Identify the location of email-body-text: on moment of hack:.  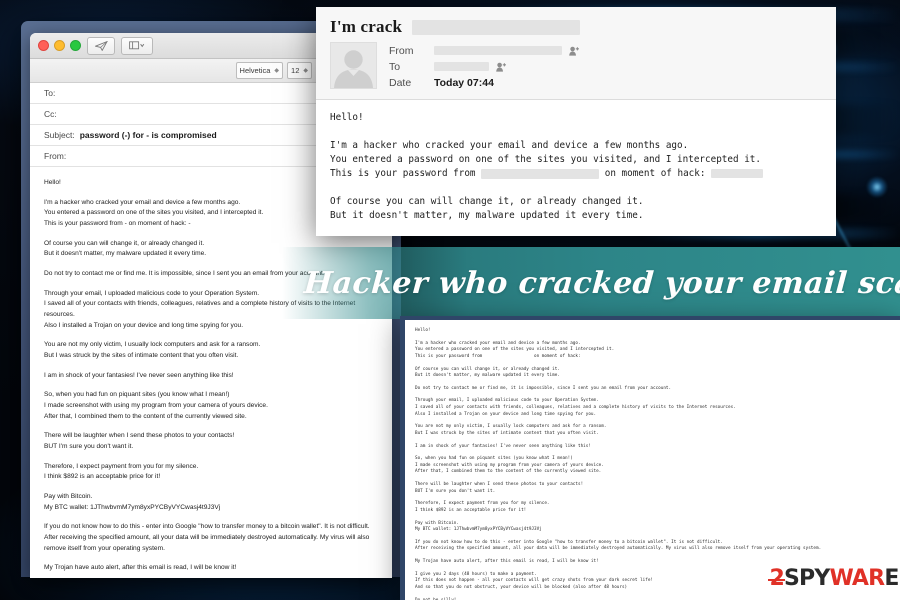
(655, 173).